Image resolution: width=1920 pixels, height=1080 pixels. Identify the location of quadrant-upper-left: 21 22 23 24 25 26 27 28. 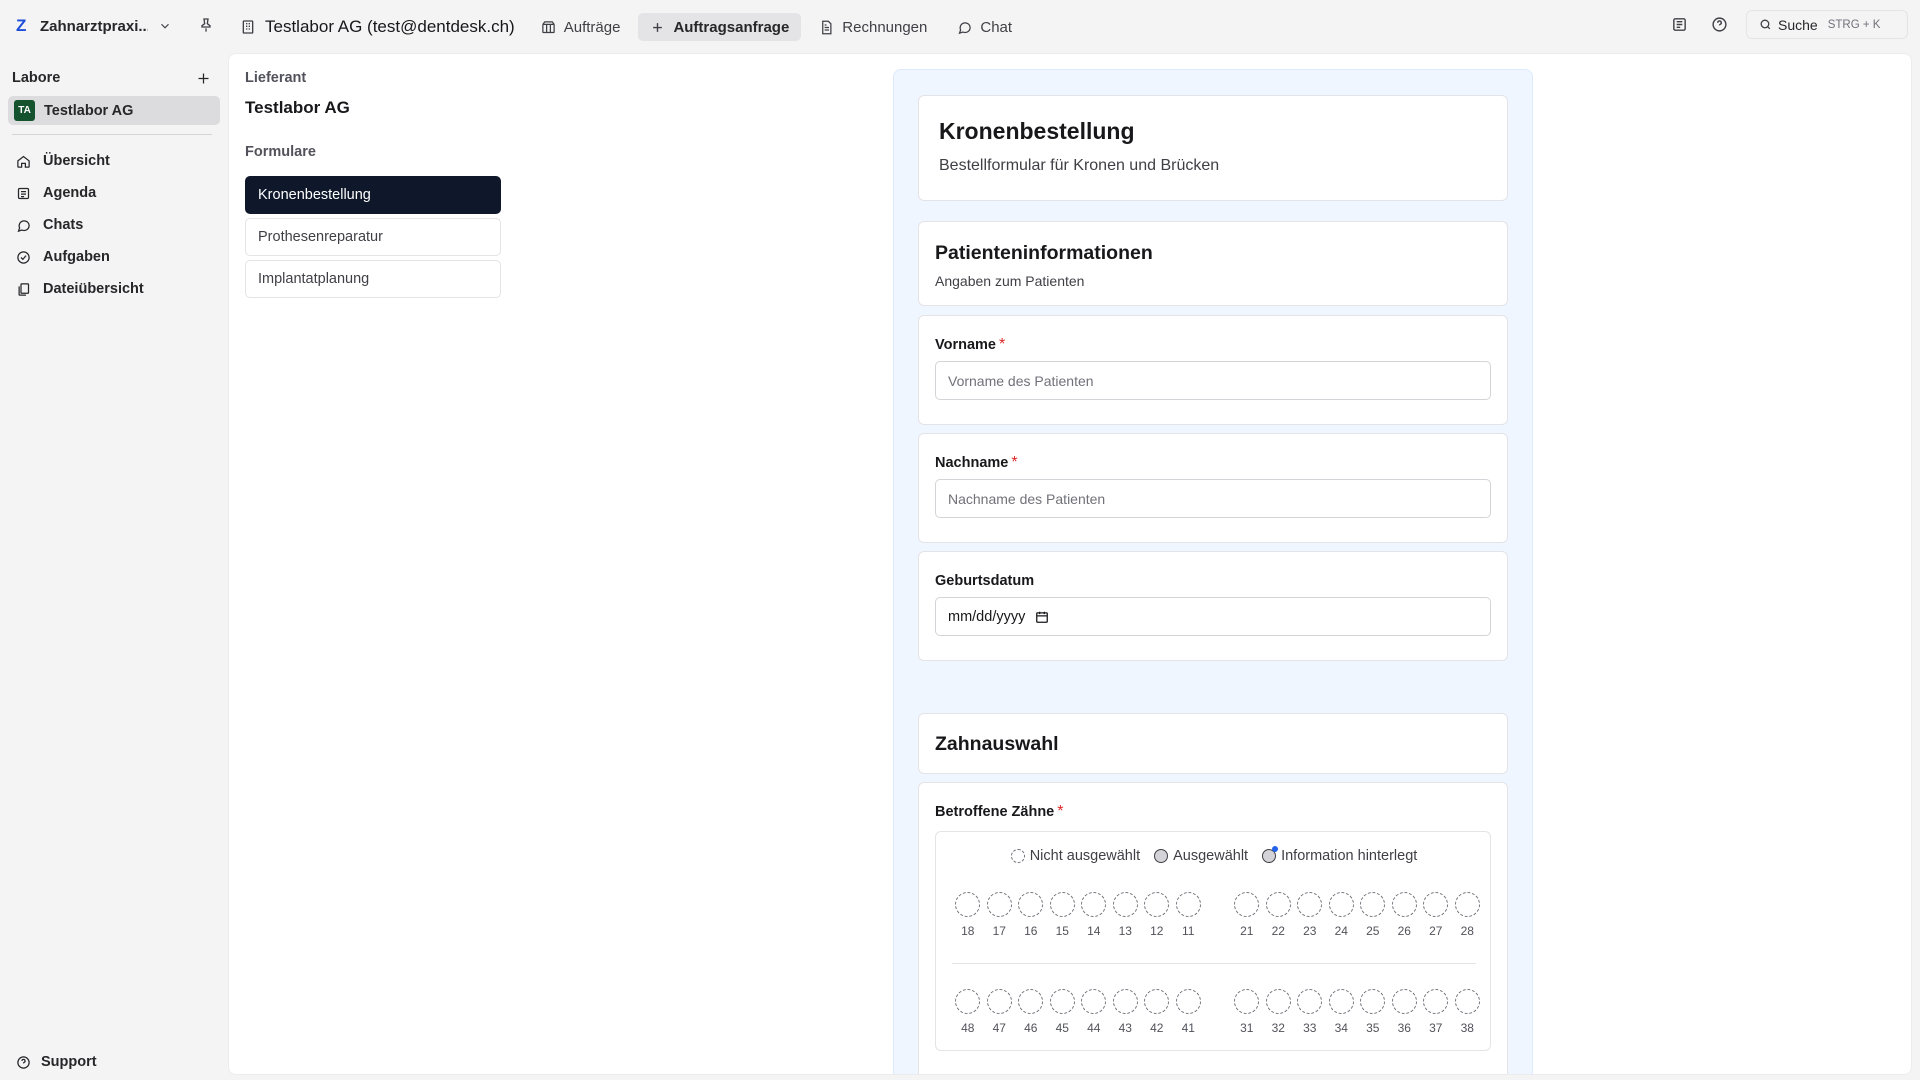
(1357, 916).